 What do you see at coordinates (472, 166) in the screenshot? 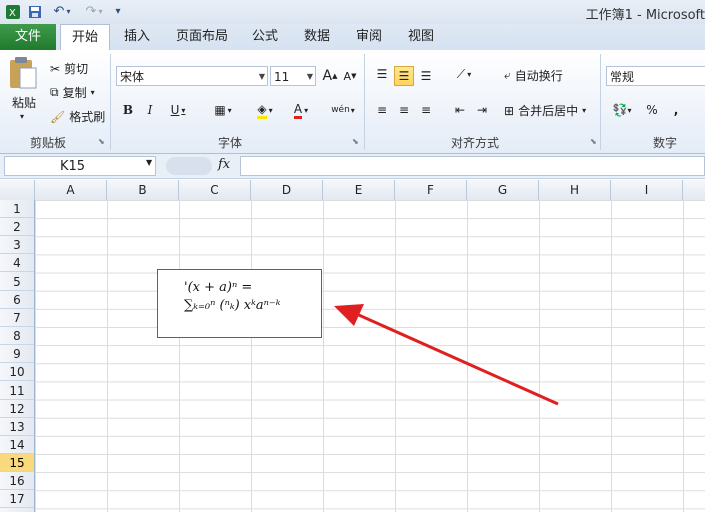
I see `formula-input` at bounding box center [472, 166].